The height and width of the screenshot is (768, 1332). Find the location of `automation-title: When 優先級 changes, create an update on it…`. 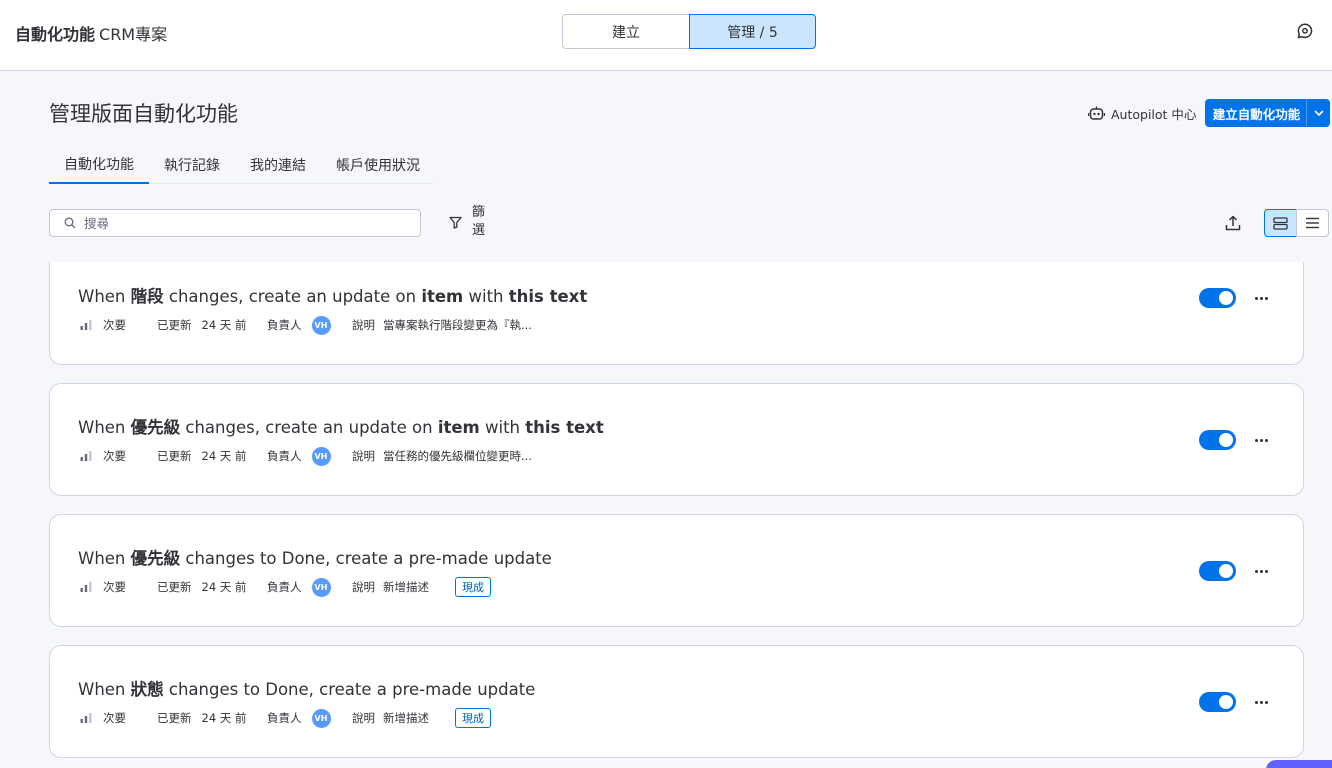

automation-title: When 優先級 changes, create an update on it… is located at coordinates (341, 427).